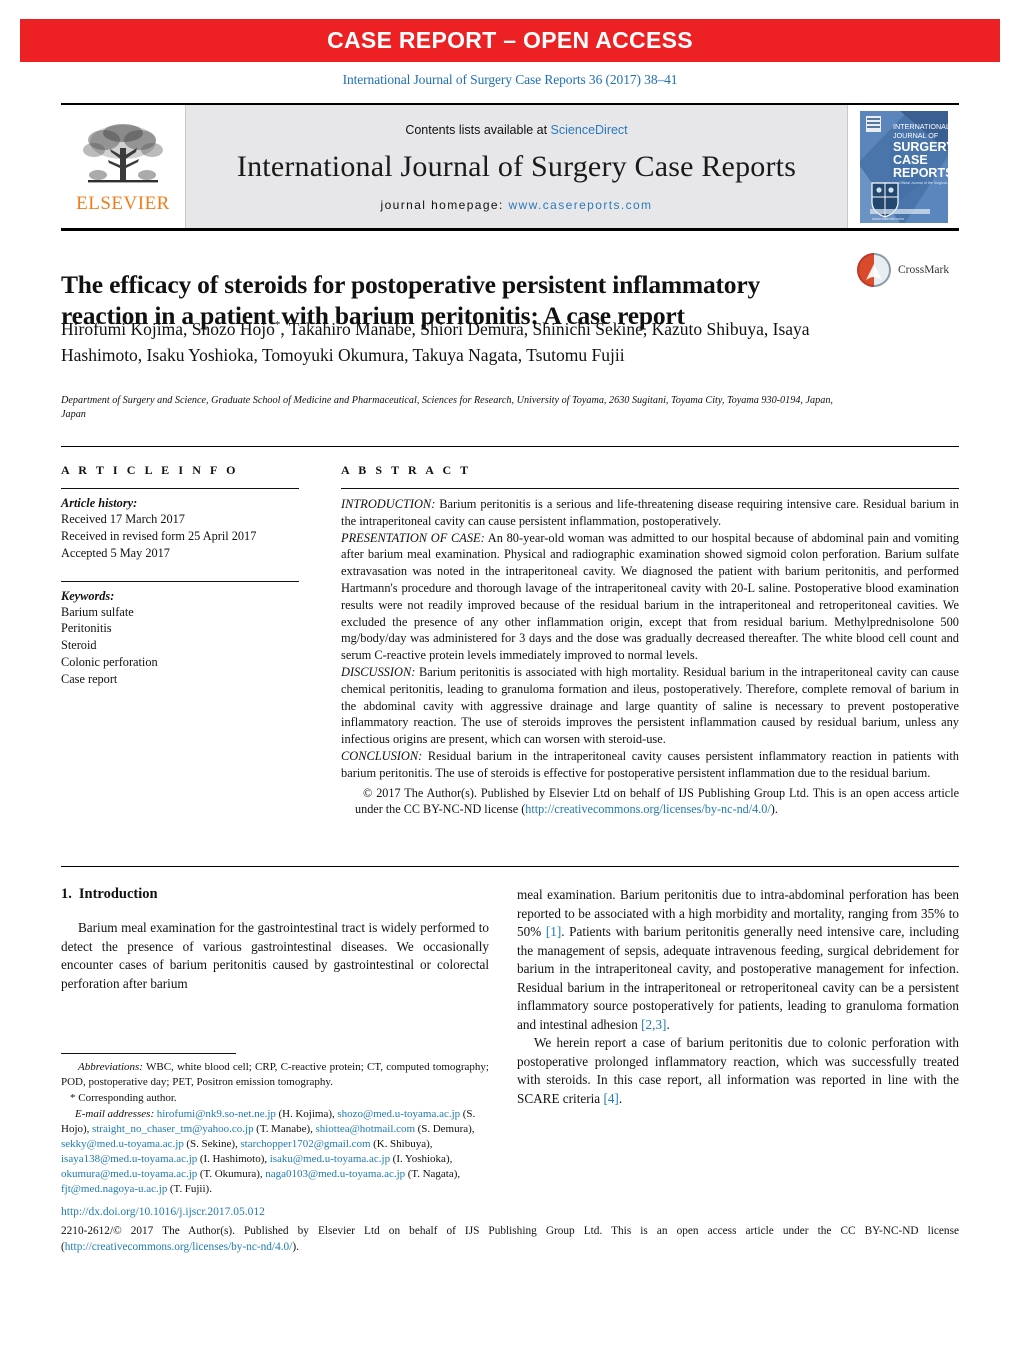 The width and height of the screenshot is (1020, 1351). I want to click on crossmark-icon, so click(874, 270).